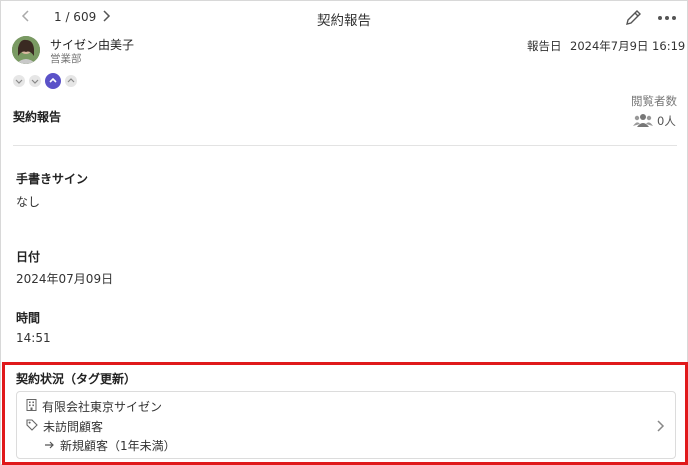 This screenshot has height=465, width=688. Describe the element at coordinates (76, 379) in the screenshot. I see `field-label-contract-status: 契約状況（タグ更新）` at that location.